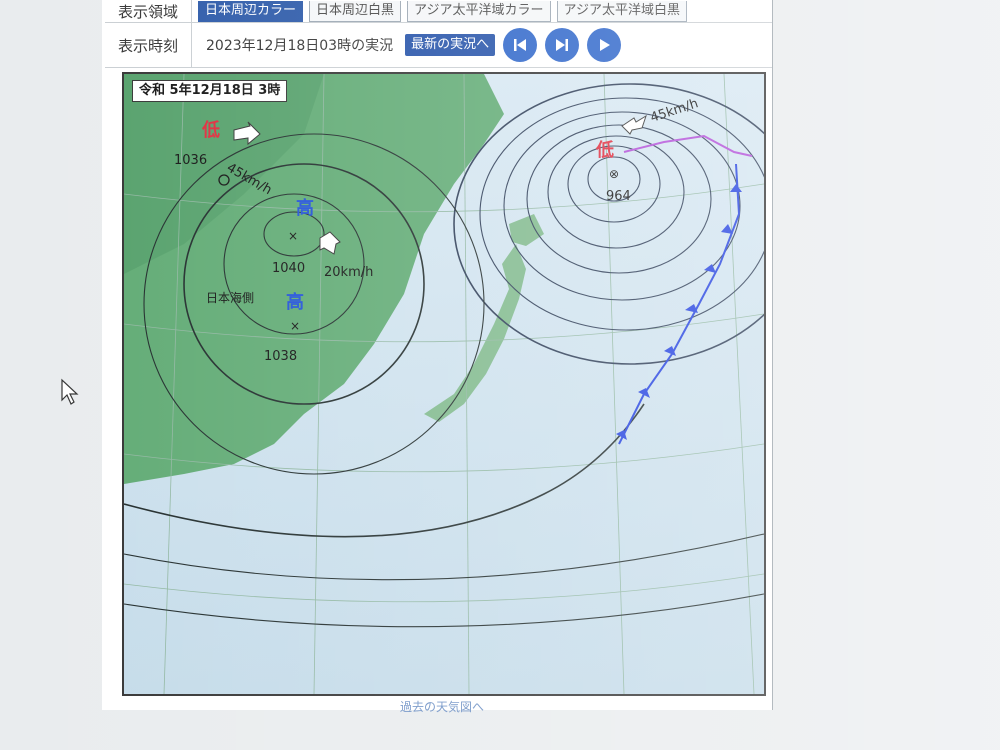  What do you see at coordinates (288, 268) in the screenshot?
I see `high-pressure-1: 1040` at bounding box center [288, 268].